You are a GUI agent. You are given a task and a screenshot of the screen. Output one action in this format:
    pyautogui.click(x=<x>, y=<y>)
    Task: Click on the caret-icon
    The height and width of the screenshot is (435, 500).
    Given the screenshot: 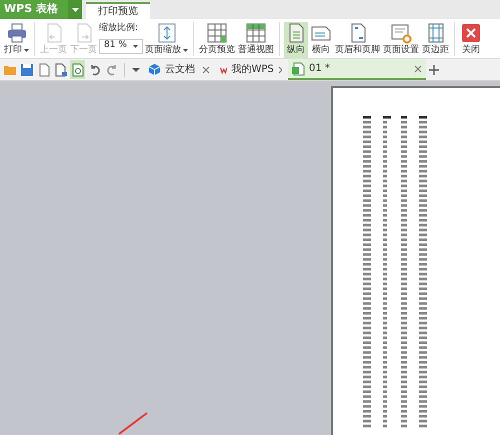 What is the action you would take?
    pyautogui.click(x=135, y=46)
    